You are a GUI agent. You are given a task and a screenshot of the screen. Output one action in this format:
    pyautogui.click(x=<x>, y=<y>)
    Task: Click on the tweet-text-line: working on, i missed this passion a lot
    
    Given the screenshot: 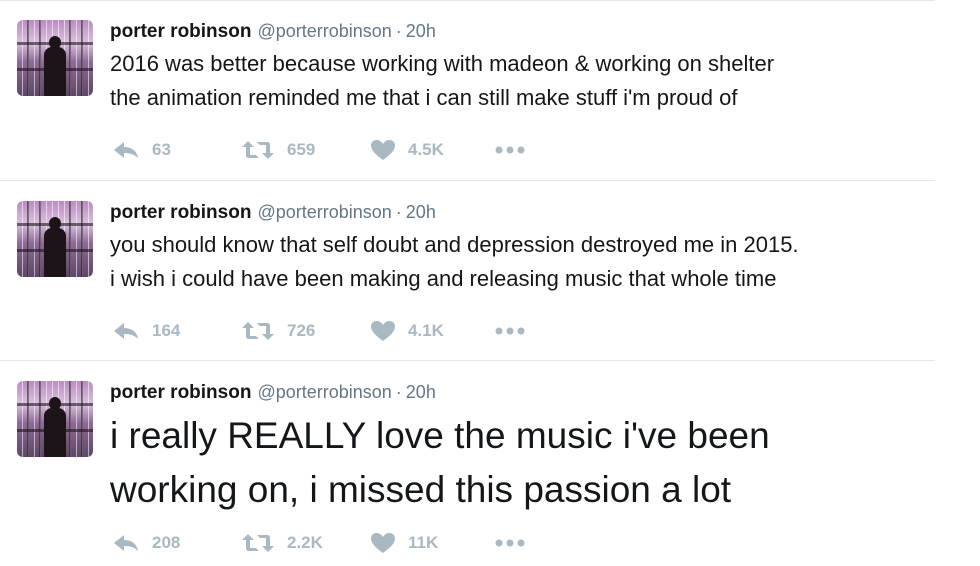 What is the action you would take?
    pyautogui.click(x=421, y=489)
    